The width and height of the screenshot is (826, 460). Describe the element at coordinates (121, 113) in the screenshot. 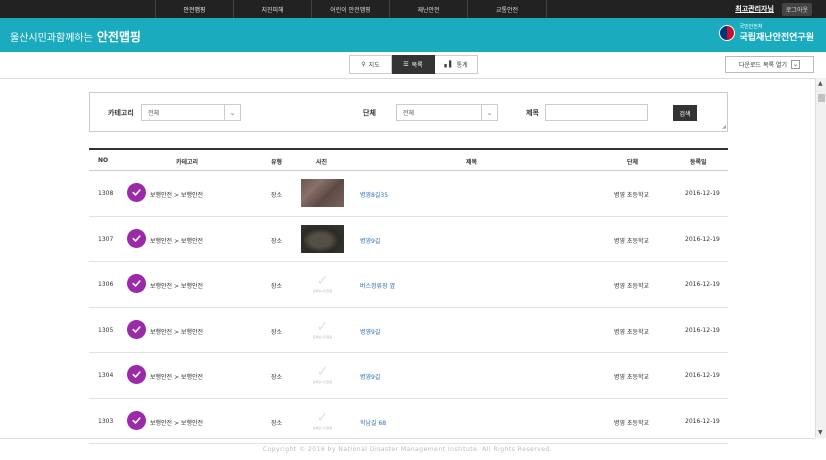

I see `category-label: 카테고리` at that location.